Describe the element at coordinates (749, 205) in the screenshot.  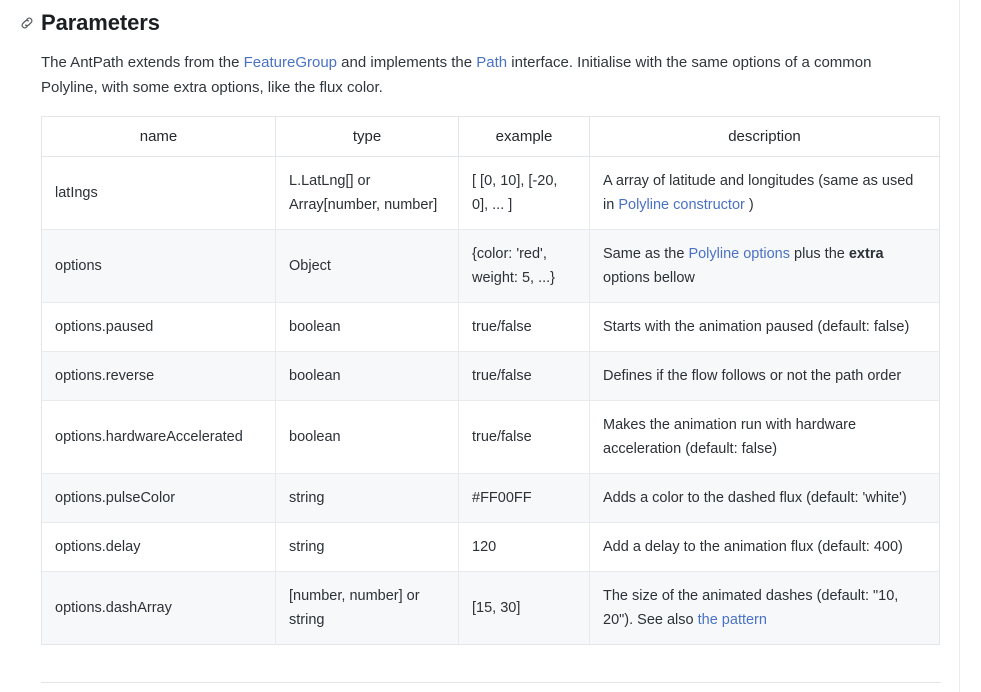
I see `description-text: )` at that location.